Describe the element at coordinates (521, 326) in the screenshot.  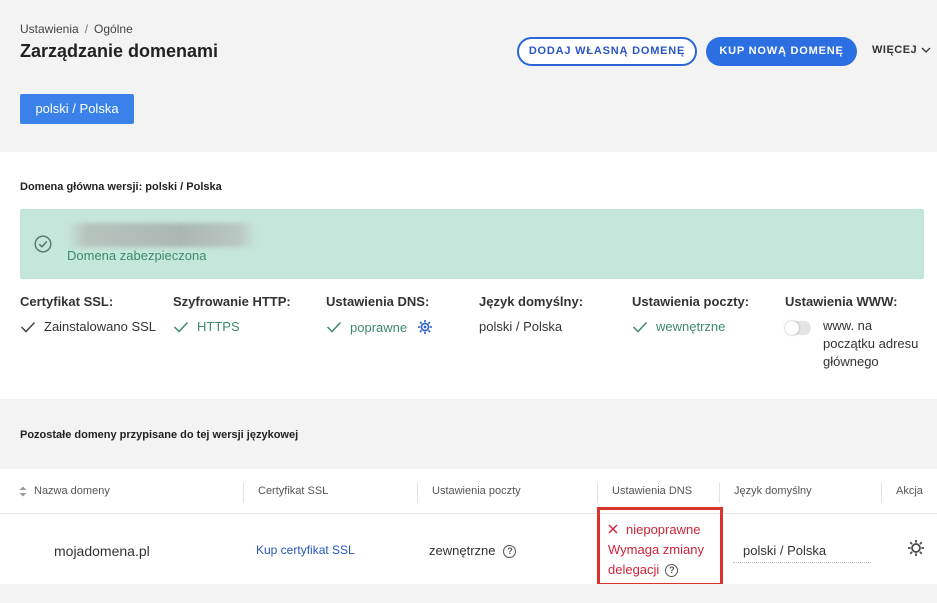
I see `language-value: polski / Polska` at that location.